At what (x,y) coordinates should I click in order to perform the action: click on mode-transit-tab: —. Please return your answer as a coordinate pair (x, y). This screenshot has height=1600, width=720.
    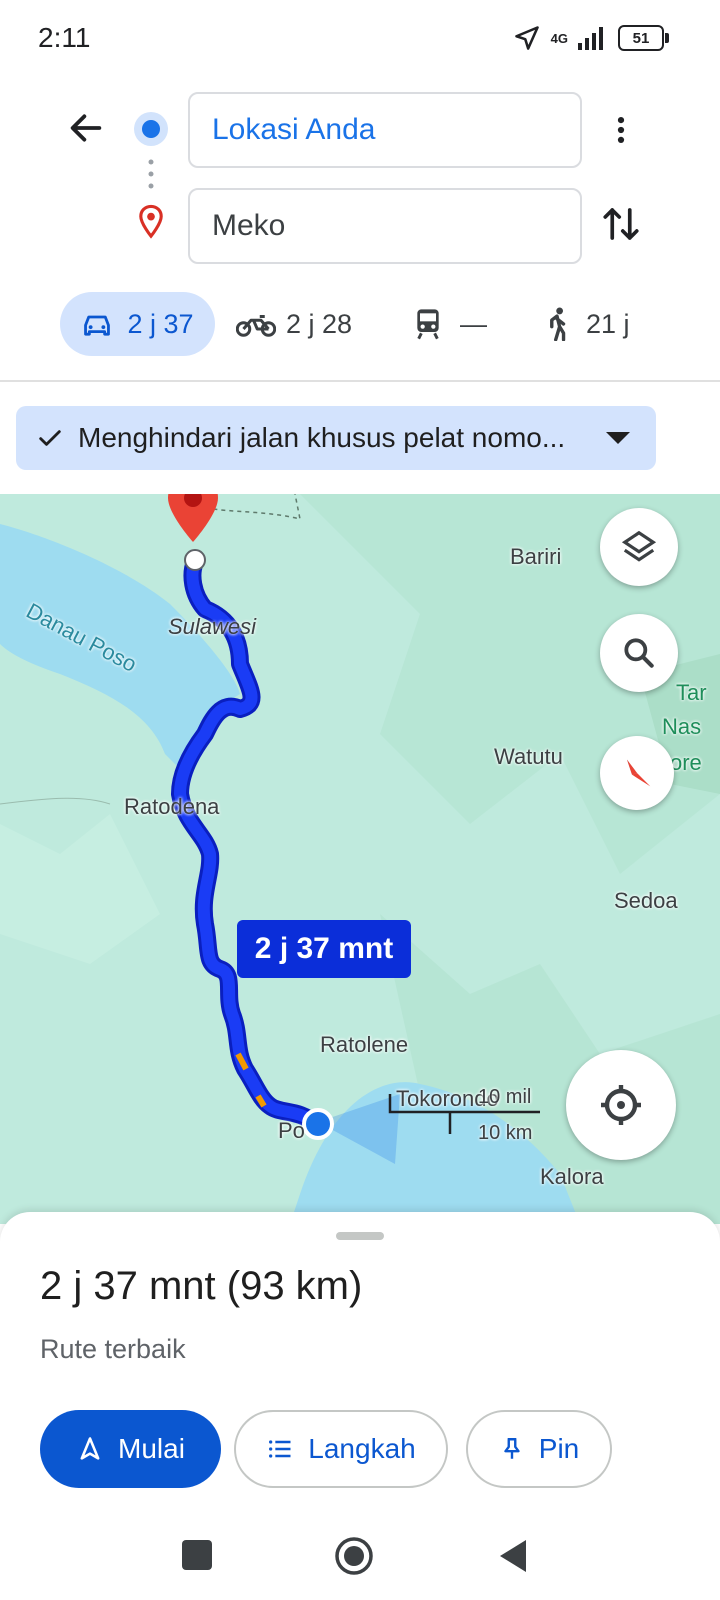
    Looking at the image, I should click on (450, 324).